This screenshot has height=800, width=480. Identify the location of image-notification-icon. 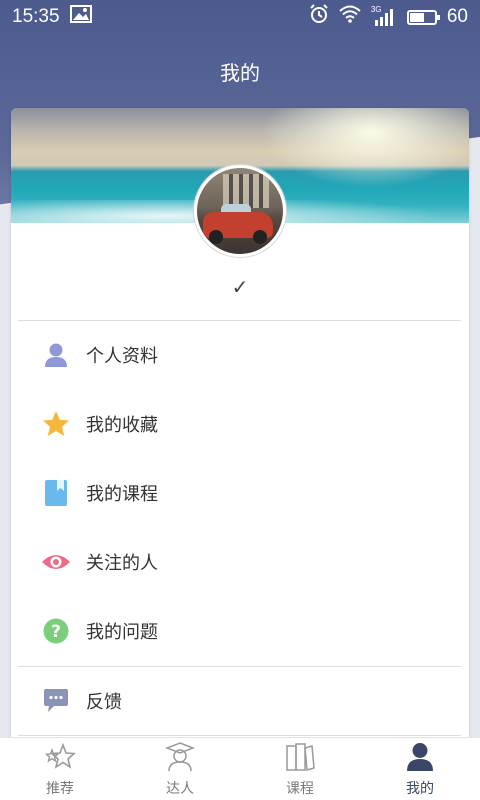
(80, 17).